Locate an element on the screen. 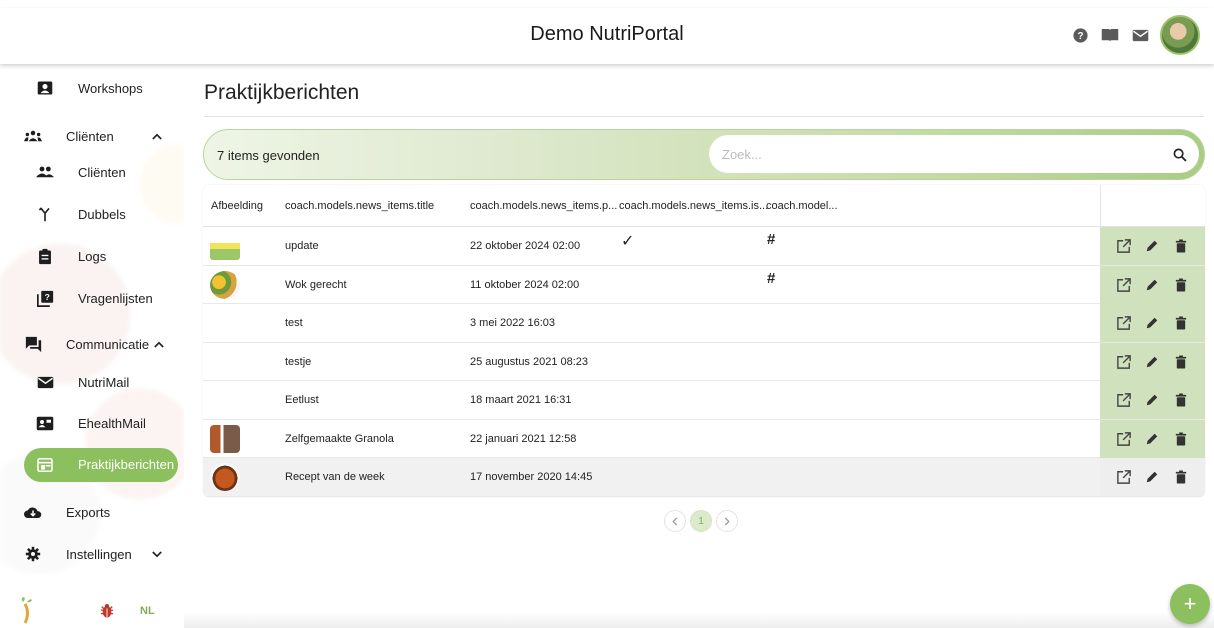  row-date: 22 januari 2021 12:58 is located at coordinates (523, 438).